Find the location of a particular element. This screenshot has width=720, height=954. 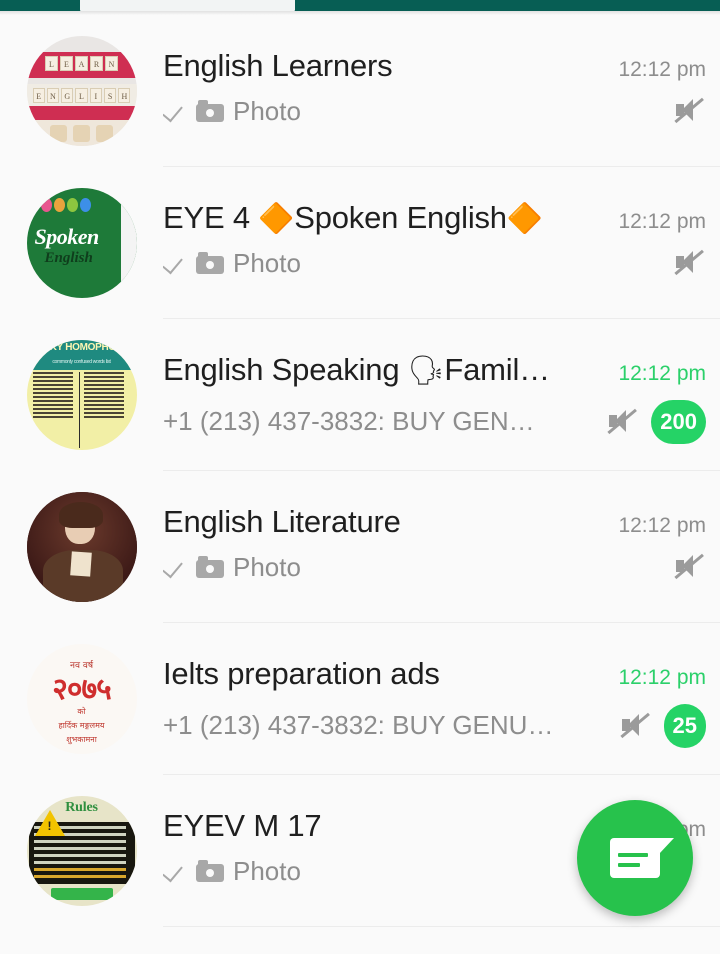

avatar-container is located at coordinates (81, 547).